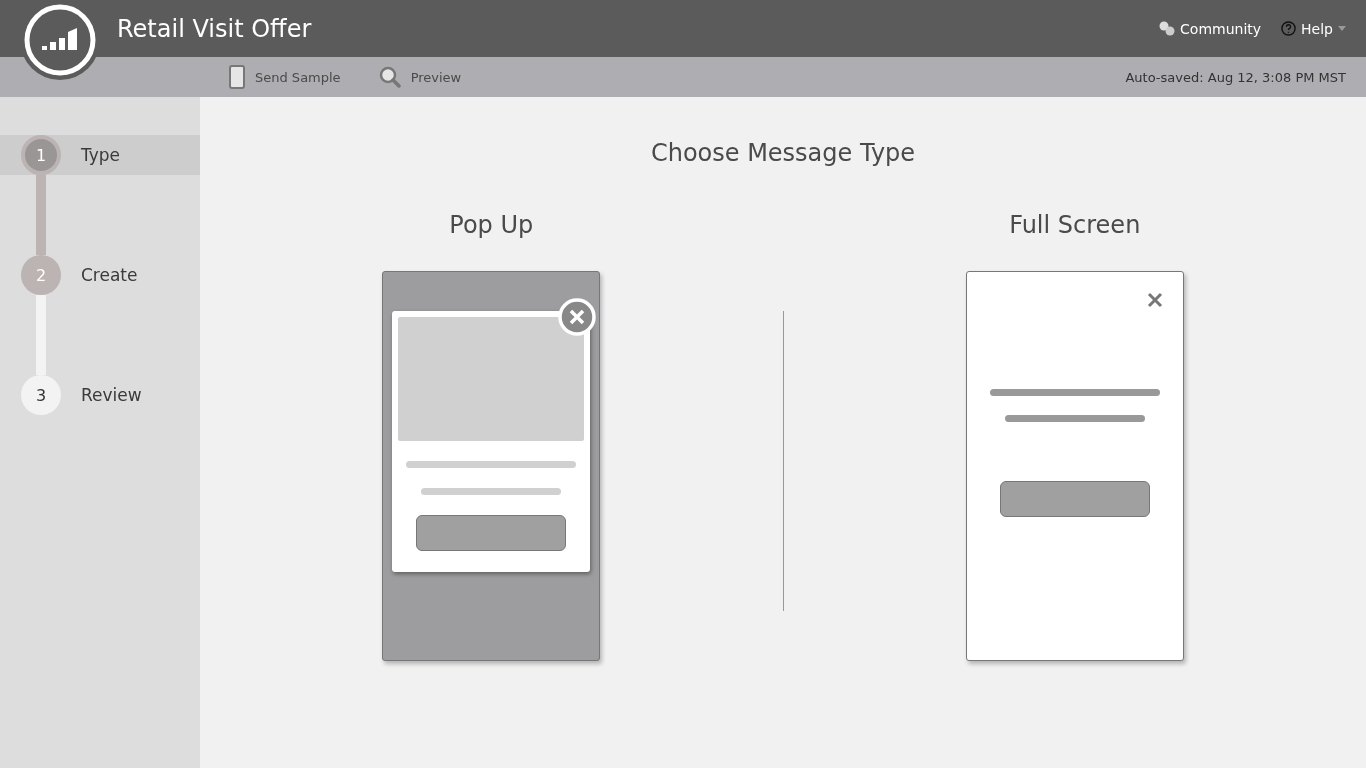 The image size is (1366, 768). I want to click on option-label: Full Screen, so click(1075, 226).